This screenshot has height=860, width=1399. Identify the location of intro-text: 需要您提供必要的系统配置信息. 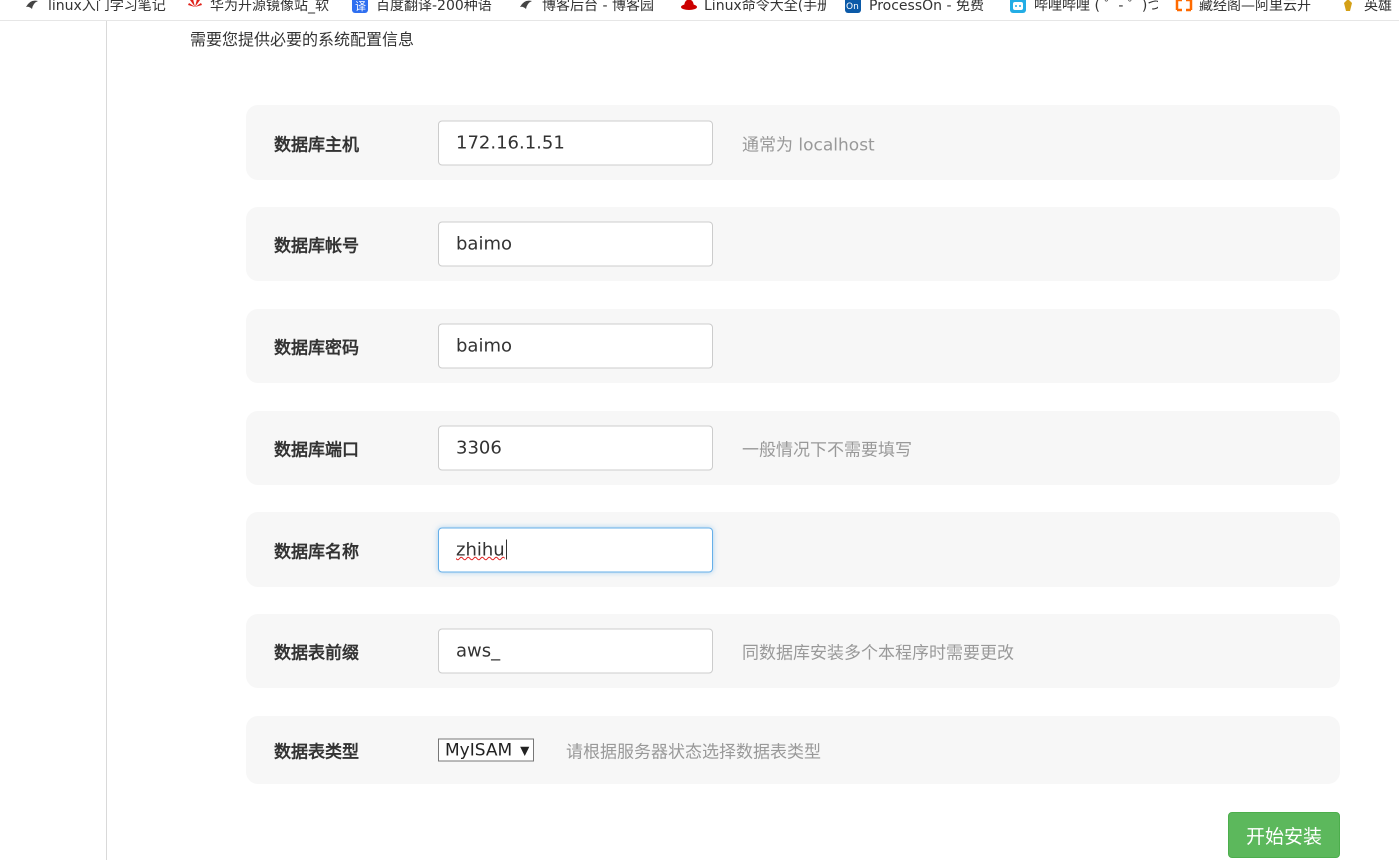
(302, 39).